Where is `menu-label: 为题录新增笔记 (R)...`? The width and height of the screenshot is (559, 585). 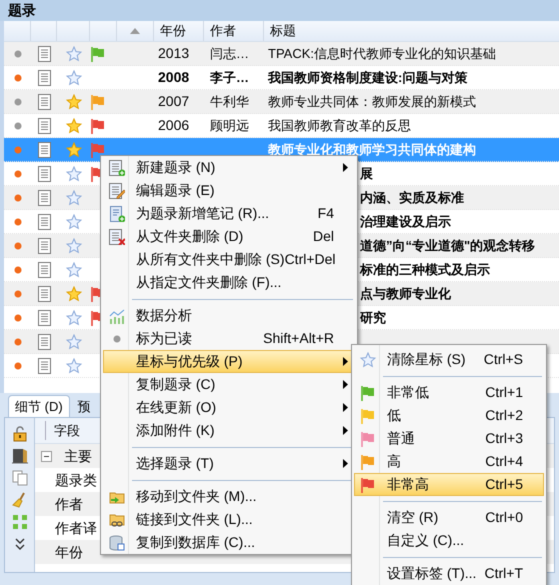
menu-label: 为题录新增笔记 (R)... is located at coordinates (203, 213).